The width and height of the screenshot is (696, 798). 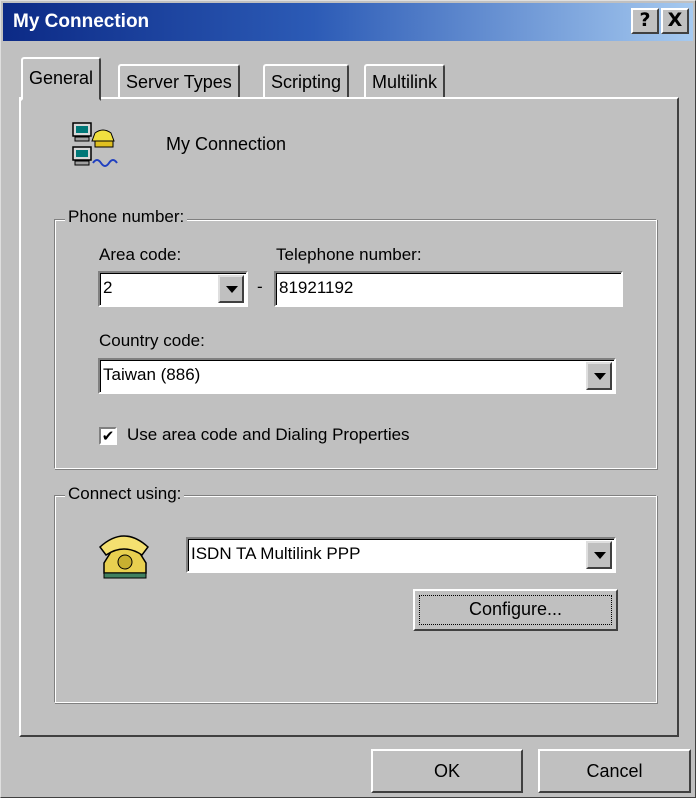 I want to click on close-button: X, so click(x=675, y=21).